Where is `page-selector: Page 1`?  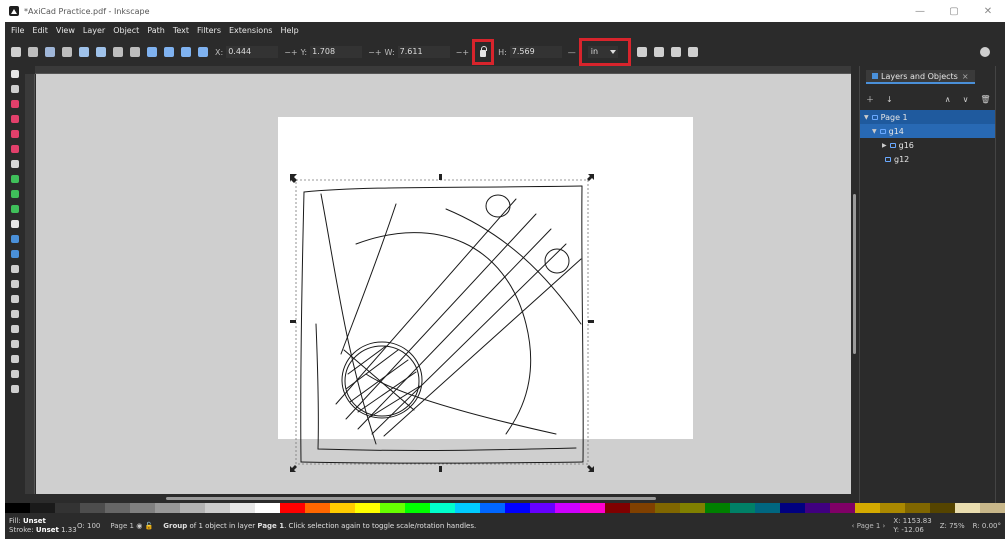 page-selector: Page 1 is located at coordinates (869, 526).